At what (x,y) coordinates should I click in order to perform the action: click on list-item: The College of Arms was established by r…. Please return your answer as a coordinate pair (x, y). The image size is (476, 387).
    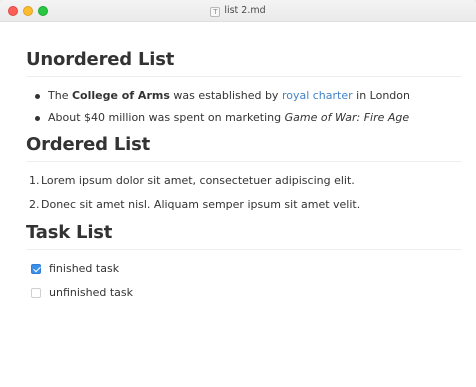
    Looking at the image, I should click on (244, 96).